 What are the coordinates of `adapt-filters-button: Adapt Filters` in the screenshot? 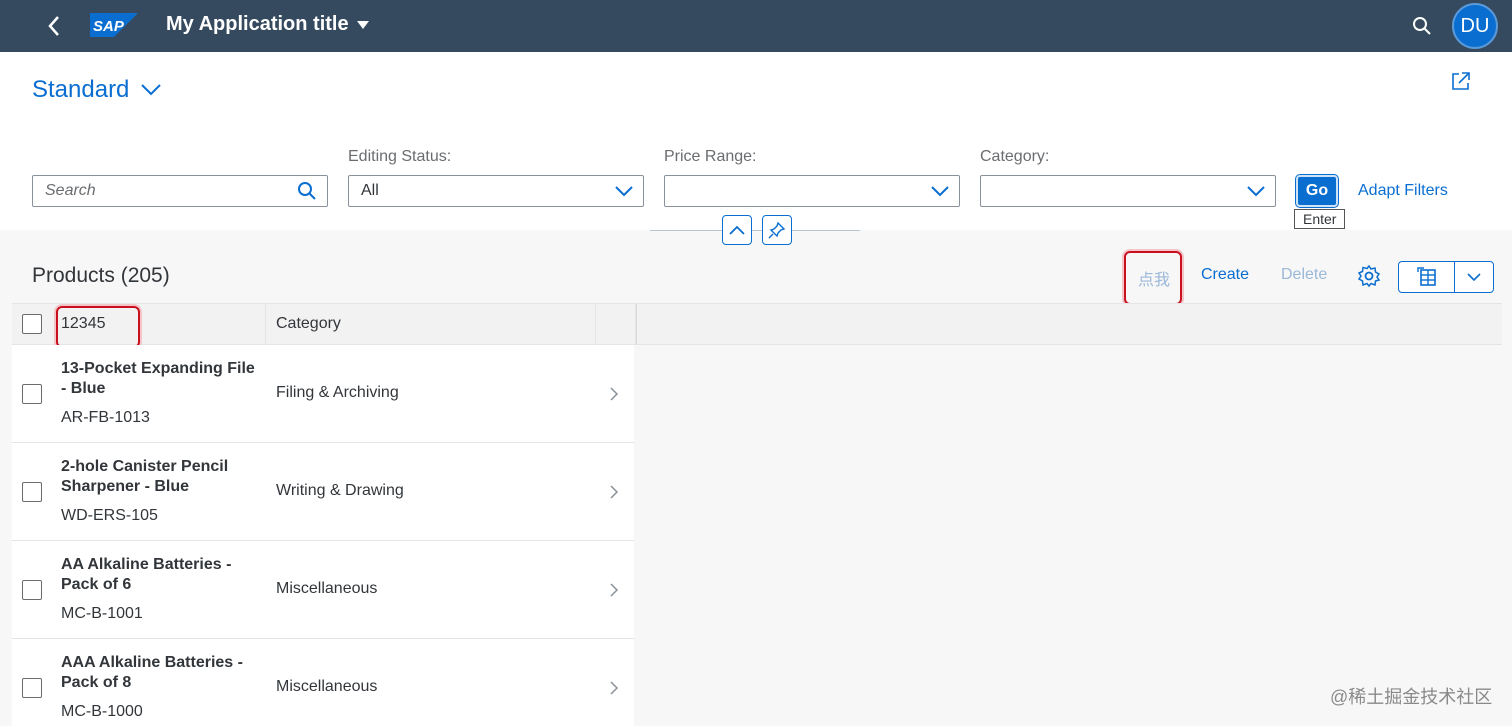 It's located at (1403, 191).